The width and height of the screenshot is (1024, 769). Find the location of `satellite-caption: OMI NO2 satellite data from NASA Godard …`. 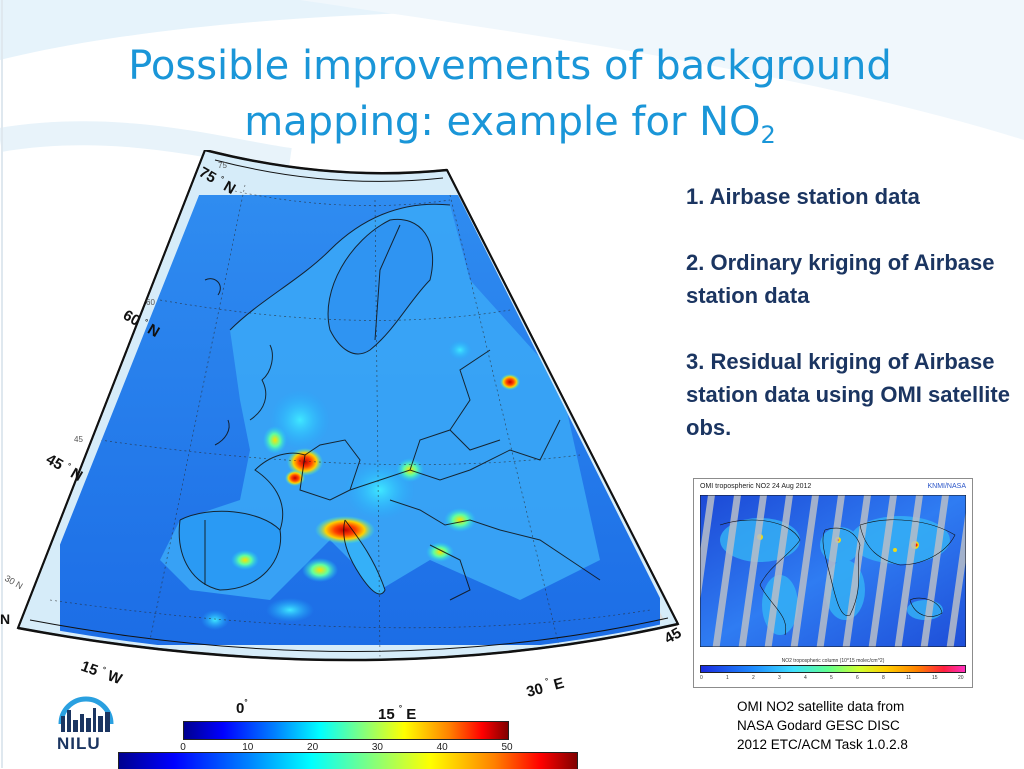

satellite-caption: OMI NO2 satellite data from NASA Godard … is located at coordinates (857, 725).